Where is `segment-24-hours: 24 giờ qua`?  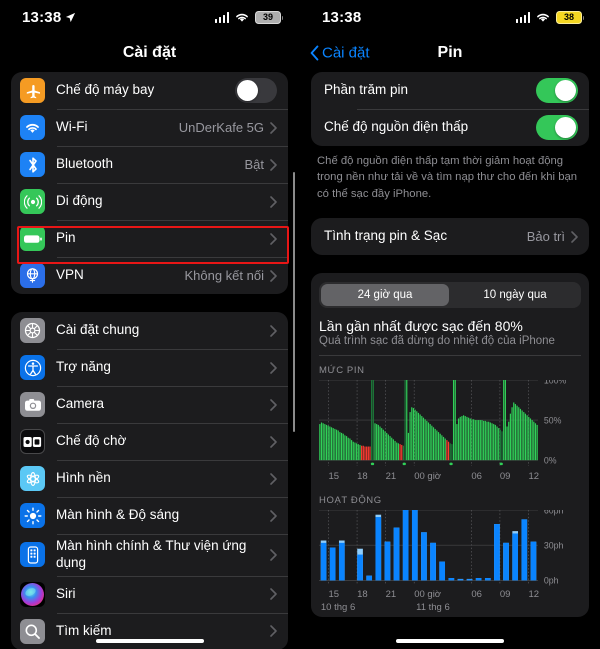
segment-24-hours: 24 giờ qua is located at coordinates (385, 295).